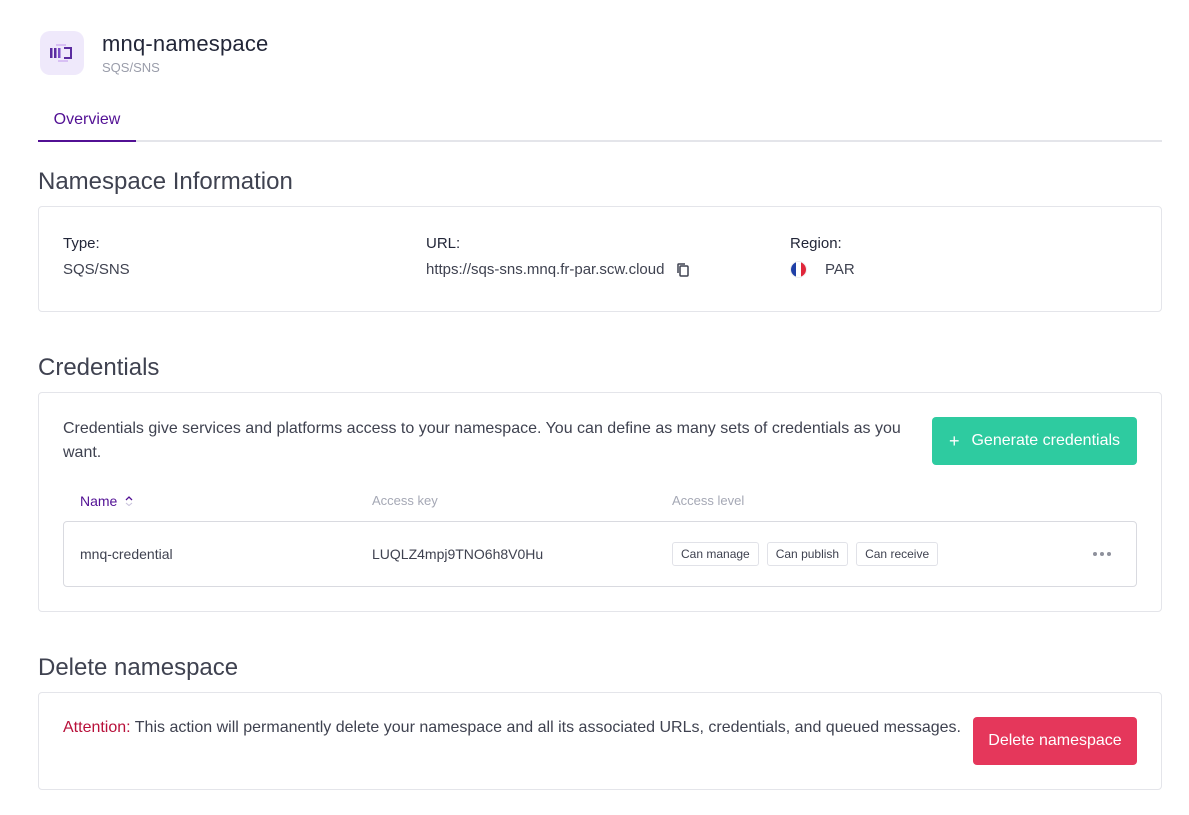 This screenshot has width=1189, height=815. Describe the element at coordinates (62, 53) in the screenshot. I see `queue-icon` at that location.